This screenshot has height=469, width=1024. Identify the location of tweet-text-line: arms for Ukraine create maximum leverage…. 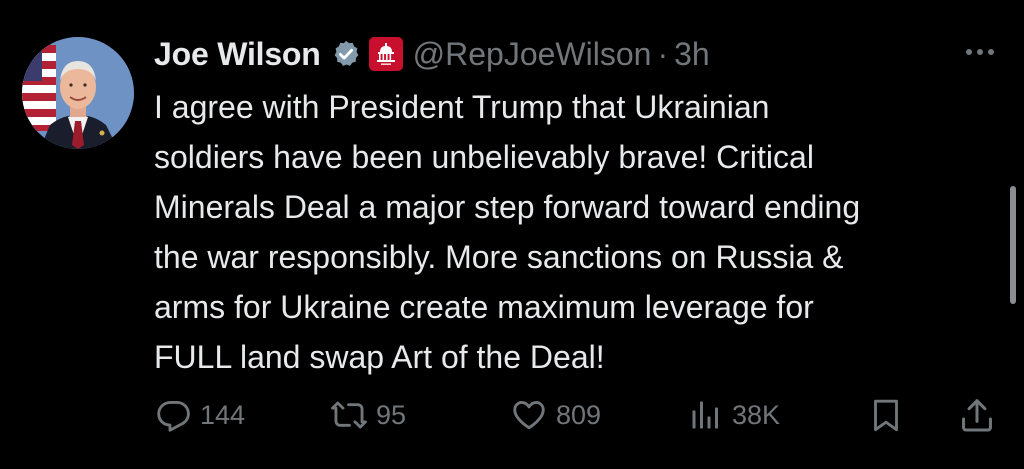
(484, 307).